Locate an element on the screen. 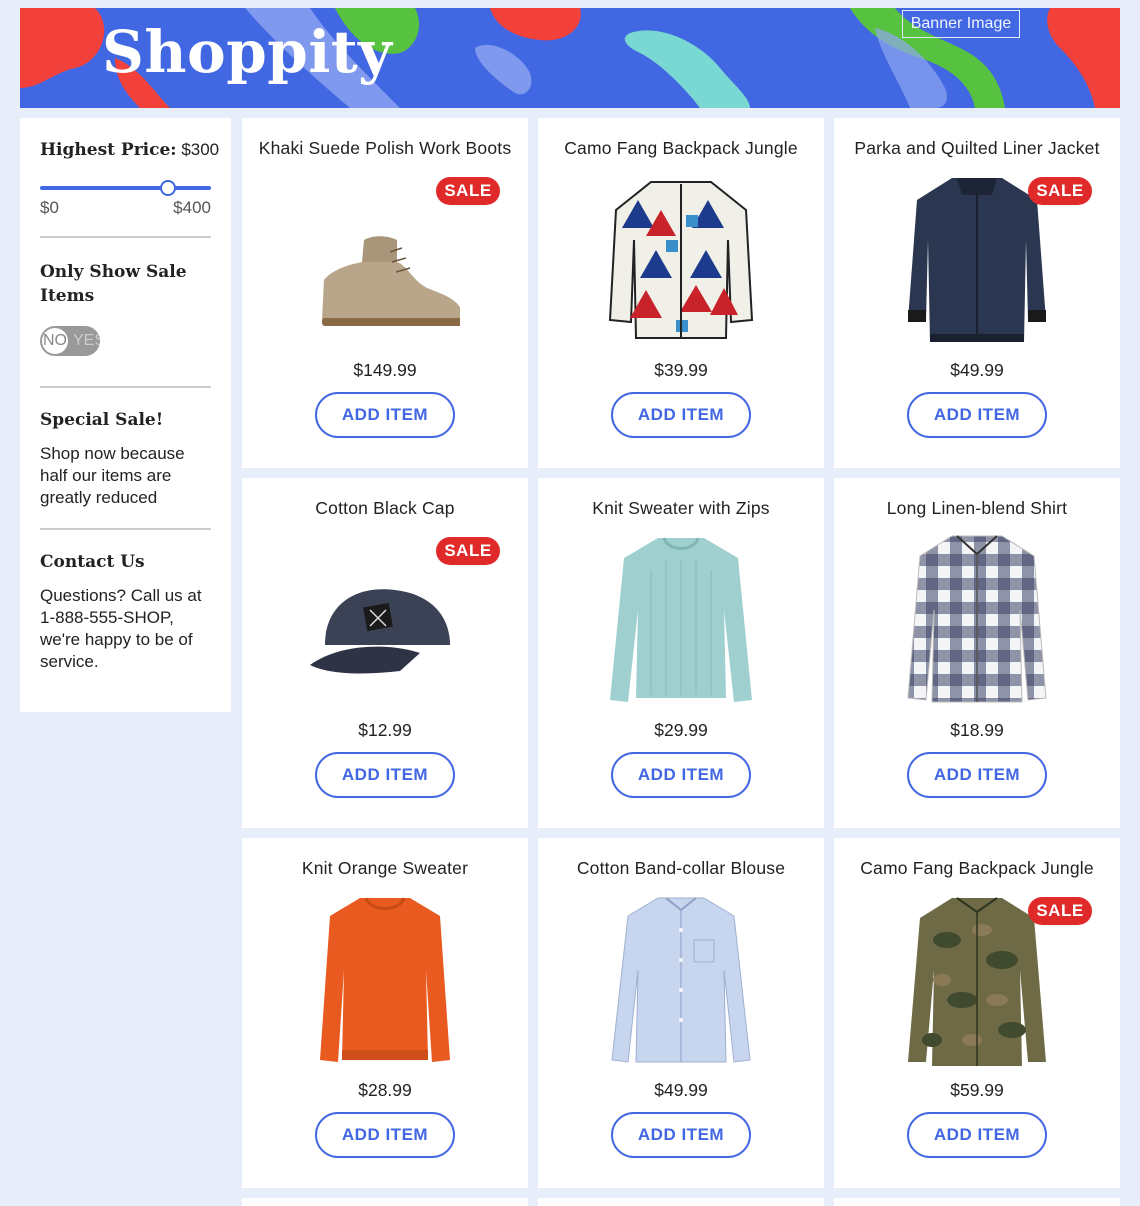 The height and width of the screenshot is (1206, 1140). product-price: $28.99 is located at coordinates (385, 1090).